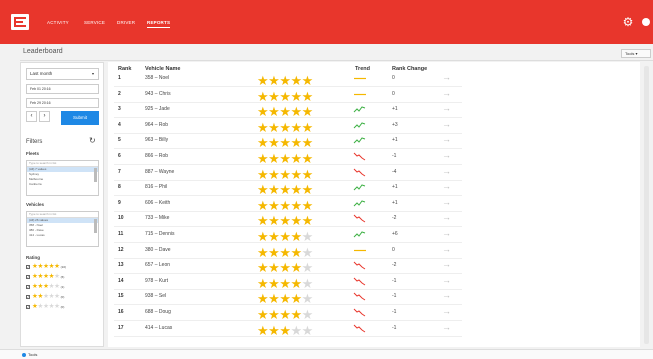  What do you see at coordinates (288, 173) in the screenshot?
I see `table-row: 7 887 – Wayne ★★★★★ -4 →` at bounding box center [288, 173].